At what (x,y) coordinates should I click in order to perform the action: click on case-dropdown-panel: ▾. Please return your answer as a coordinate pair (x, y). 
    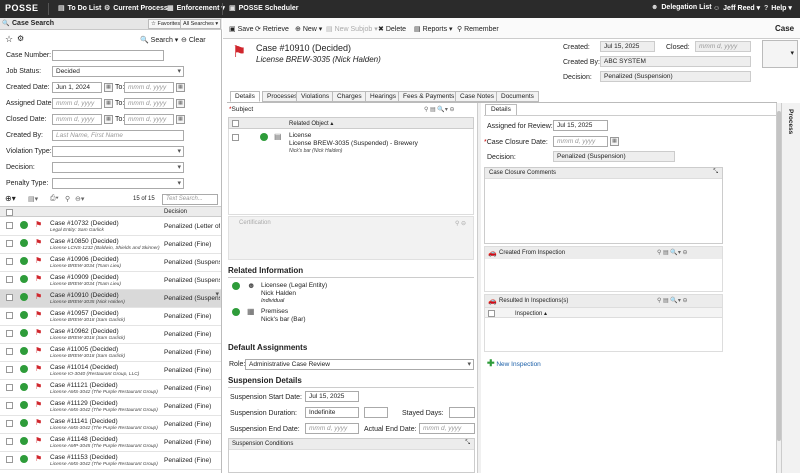
    Looking at the image, I should click on (780, 54).